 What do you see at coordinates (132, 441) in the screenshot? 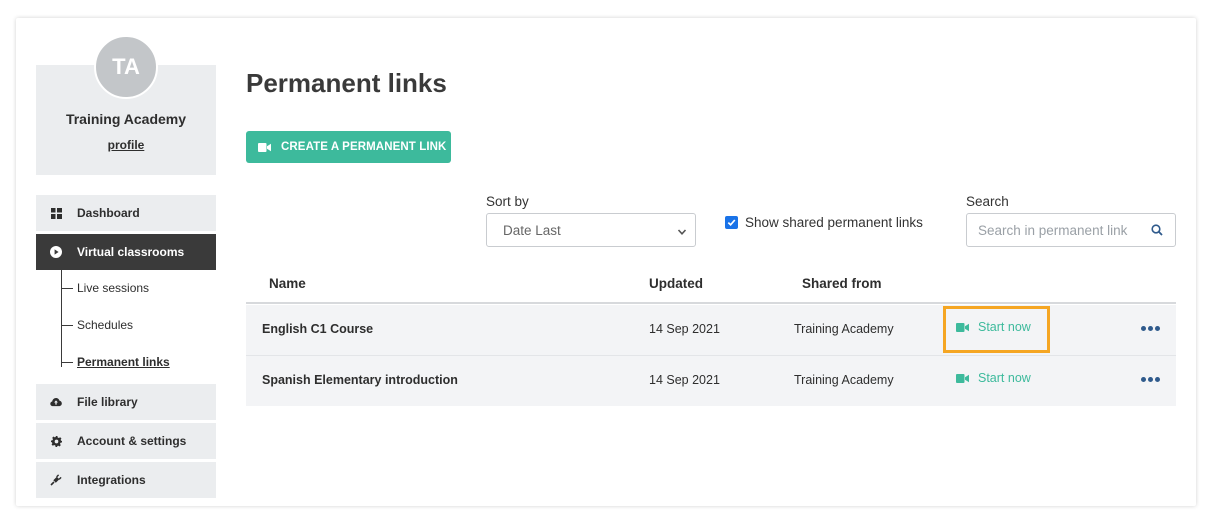
I see `sidebar-item-label: Account & settings` at bounding box center [132, 441].